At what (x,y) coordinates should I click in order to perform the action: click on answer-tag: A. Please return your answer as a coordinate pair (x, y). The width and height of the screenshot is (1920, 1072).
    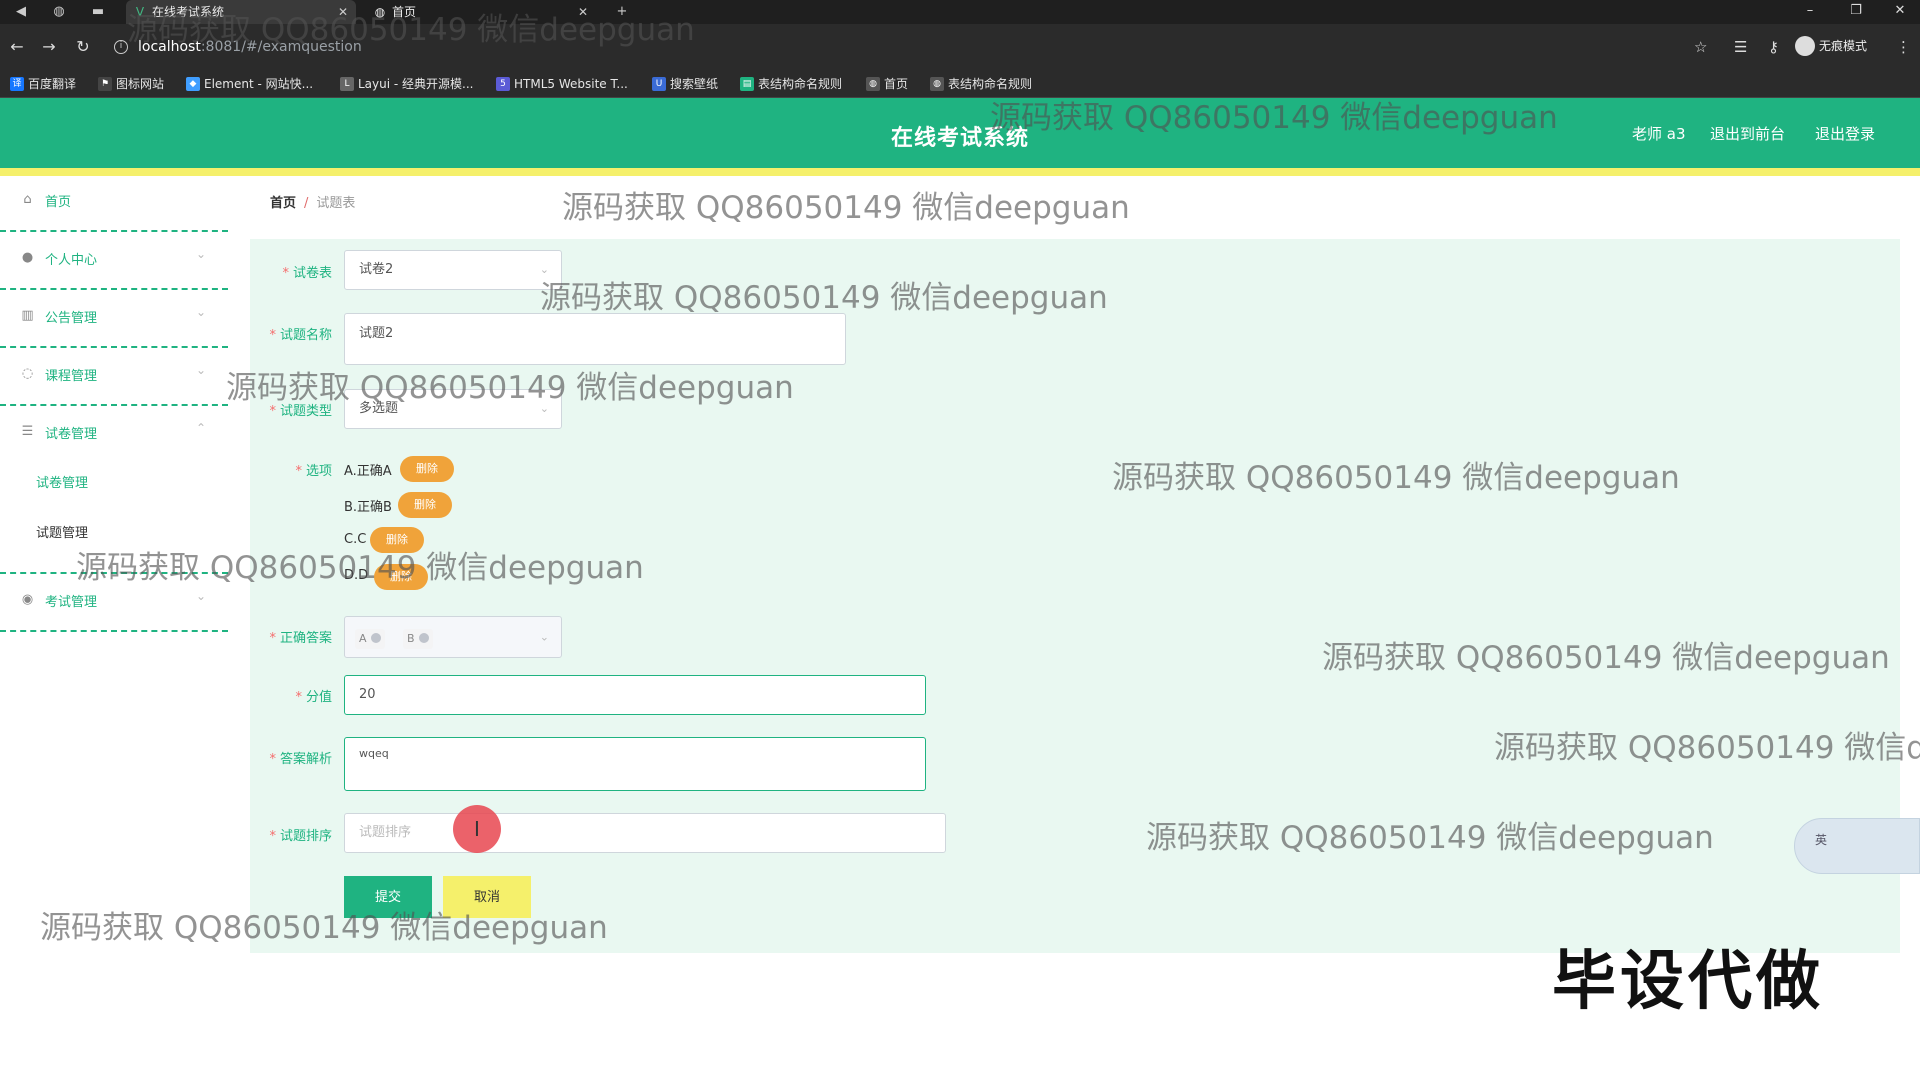
    Looking at the image, I should click on (370, 639).